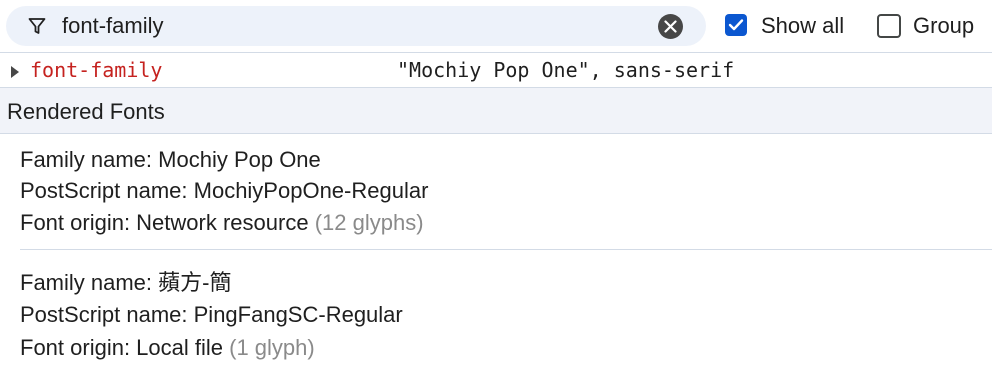 Image resolution: width=992 pixels, height=384 pixels. Describe the element at coordinates (126, 282) in the screenshot. I see `family-name: Family name: 蘋方-簡` at that location.